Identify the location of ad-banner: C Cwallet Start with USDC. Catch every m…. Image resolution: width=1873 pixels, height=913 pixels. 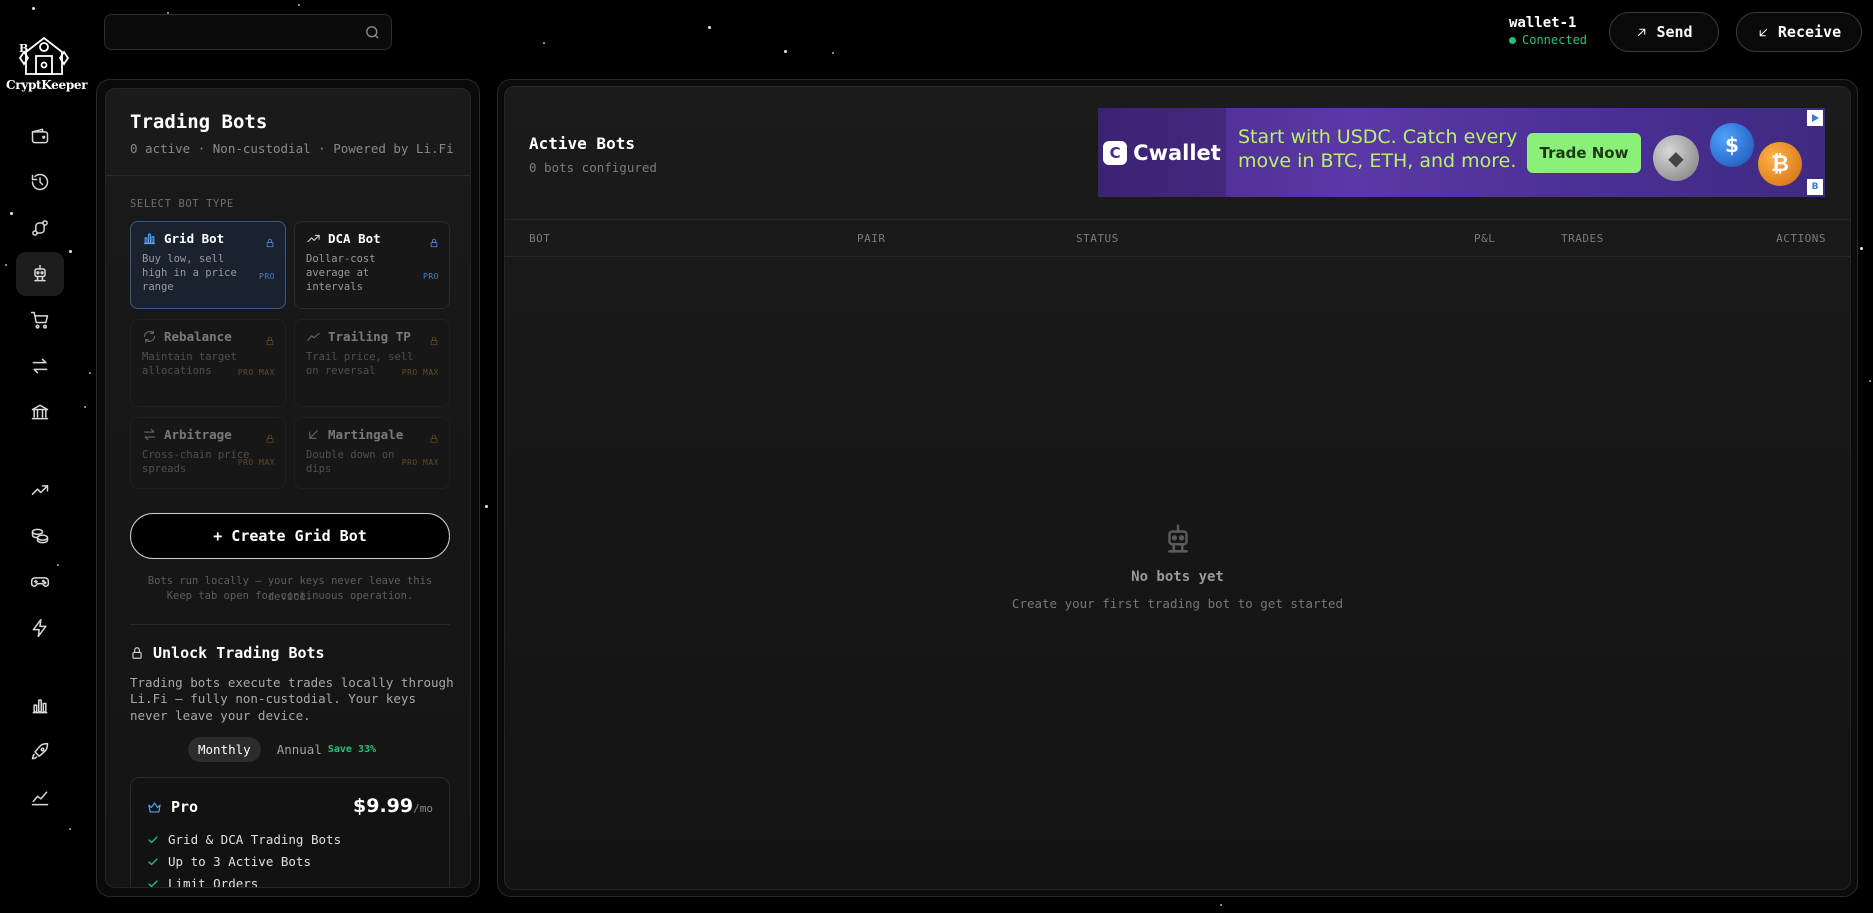
(1461, 152).